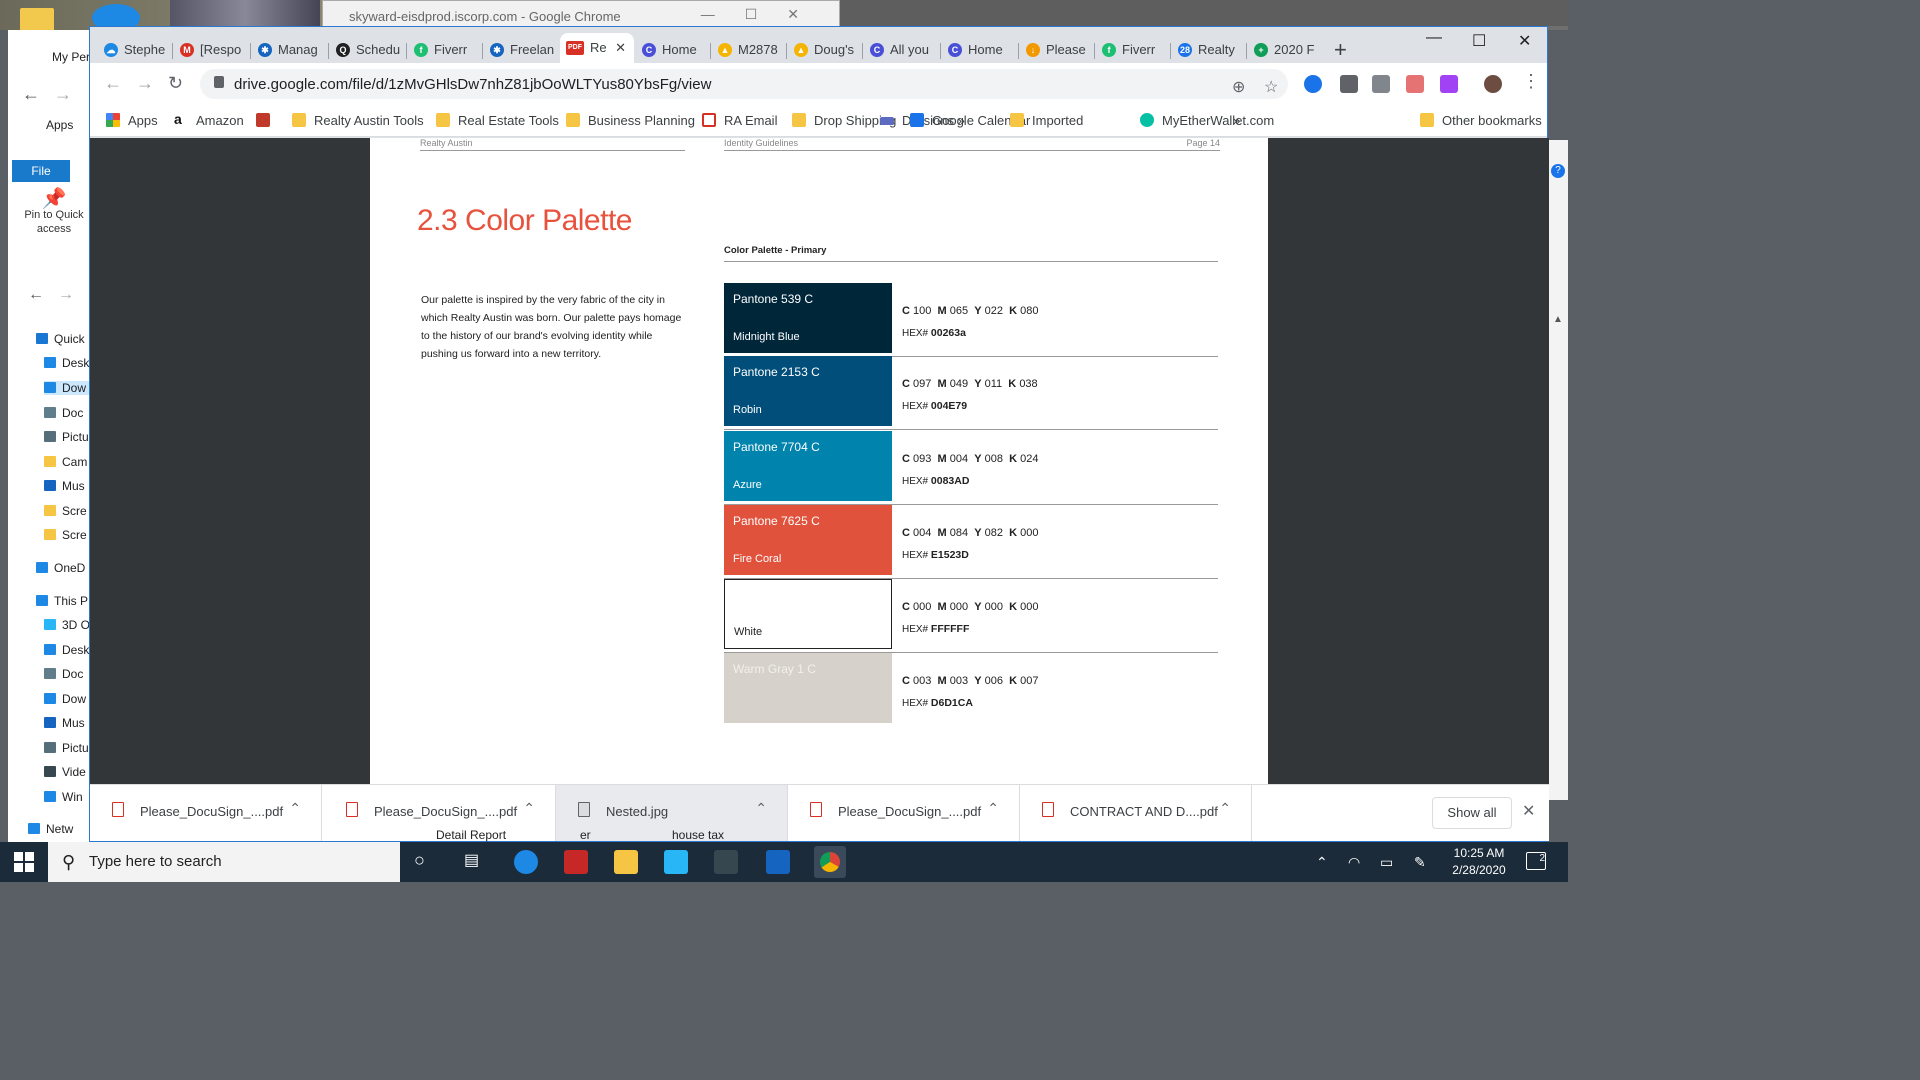  What do you see at coordinates (145, 83) in the screenshot?
I see `forward-button: →` at bounding box center [145, 83].